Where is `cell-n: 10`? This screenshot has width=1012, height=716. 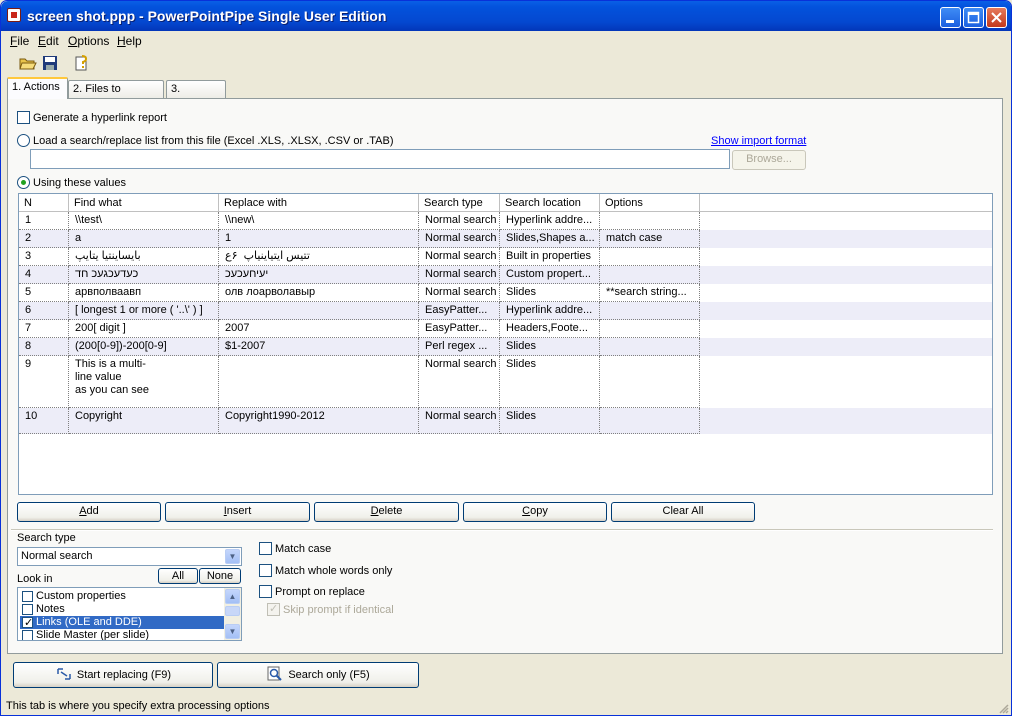 cell-n: 10 is located at coordinates (44, 421).